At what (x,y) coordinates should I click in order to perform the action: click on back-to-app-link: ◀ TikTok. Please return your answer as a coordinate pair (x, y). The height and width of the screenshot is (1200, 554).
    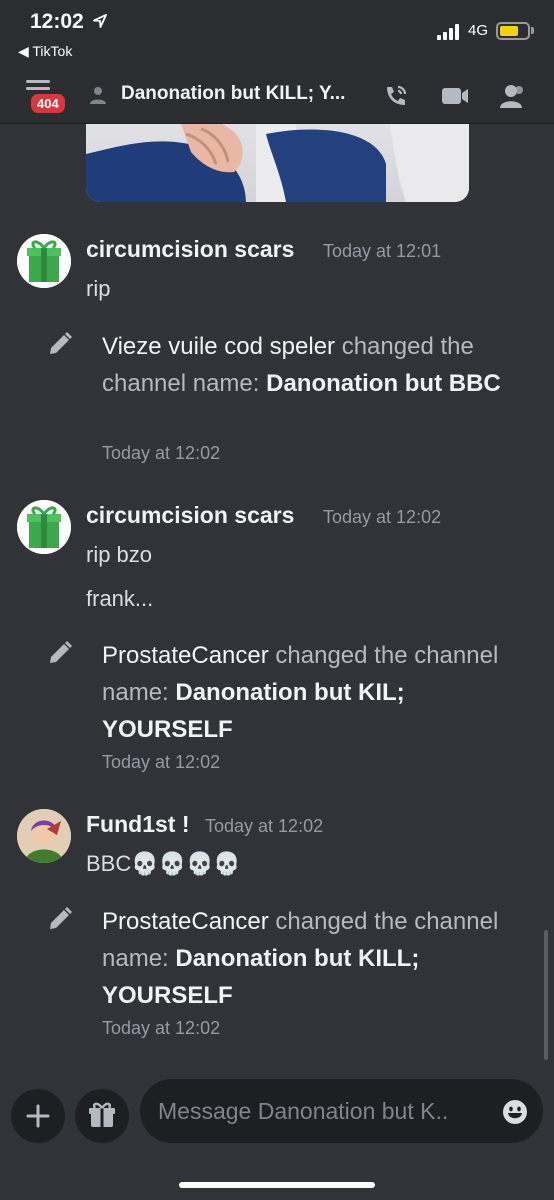
    Looking at the image, I should click on (45, 51).